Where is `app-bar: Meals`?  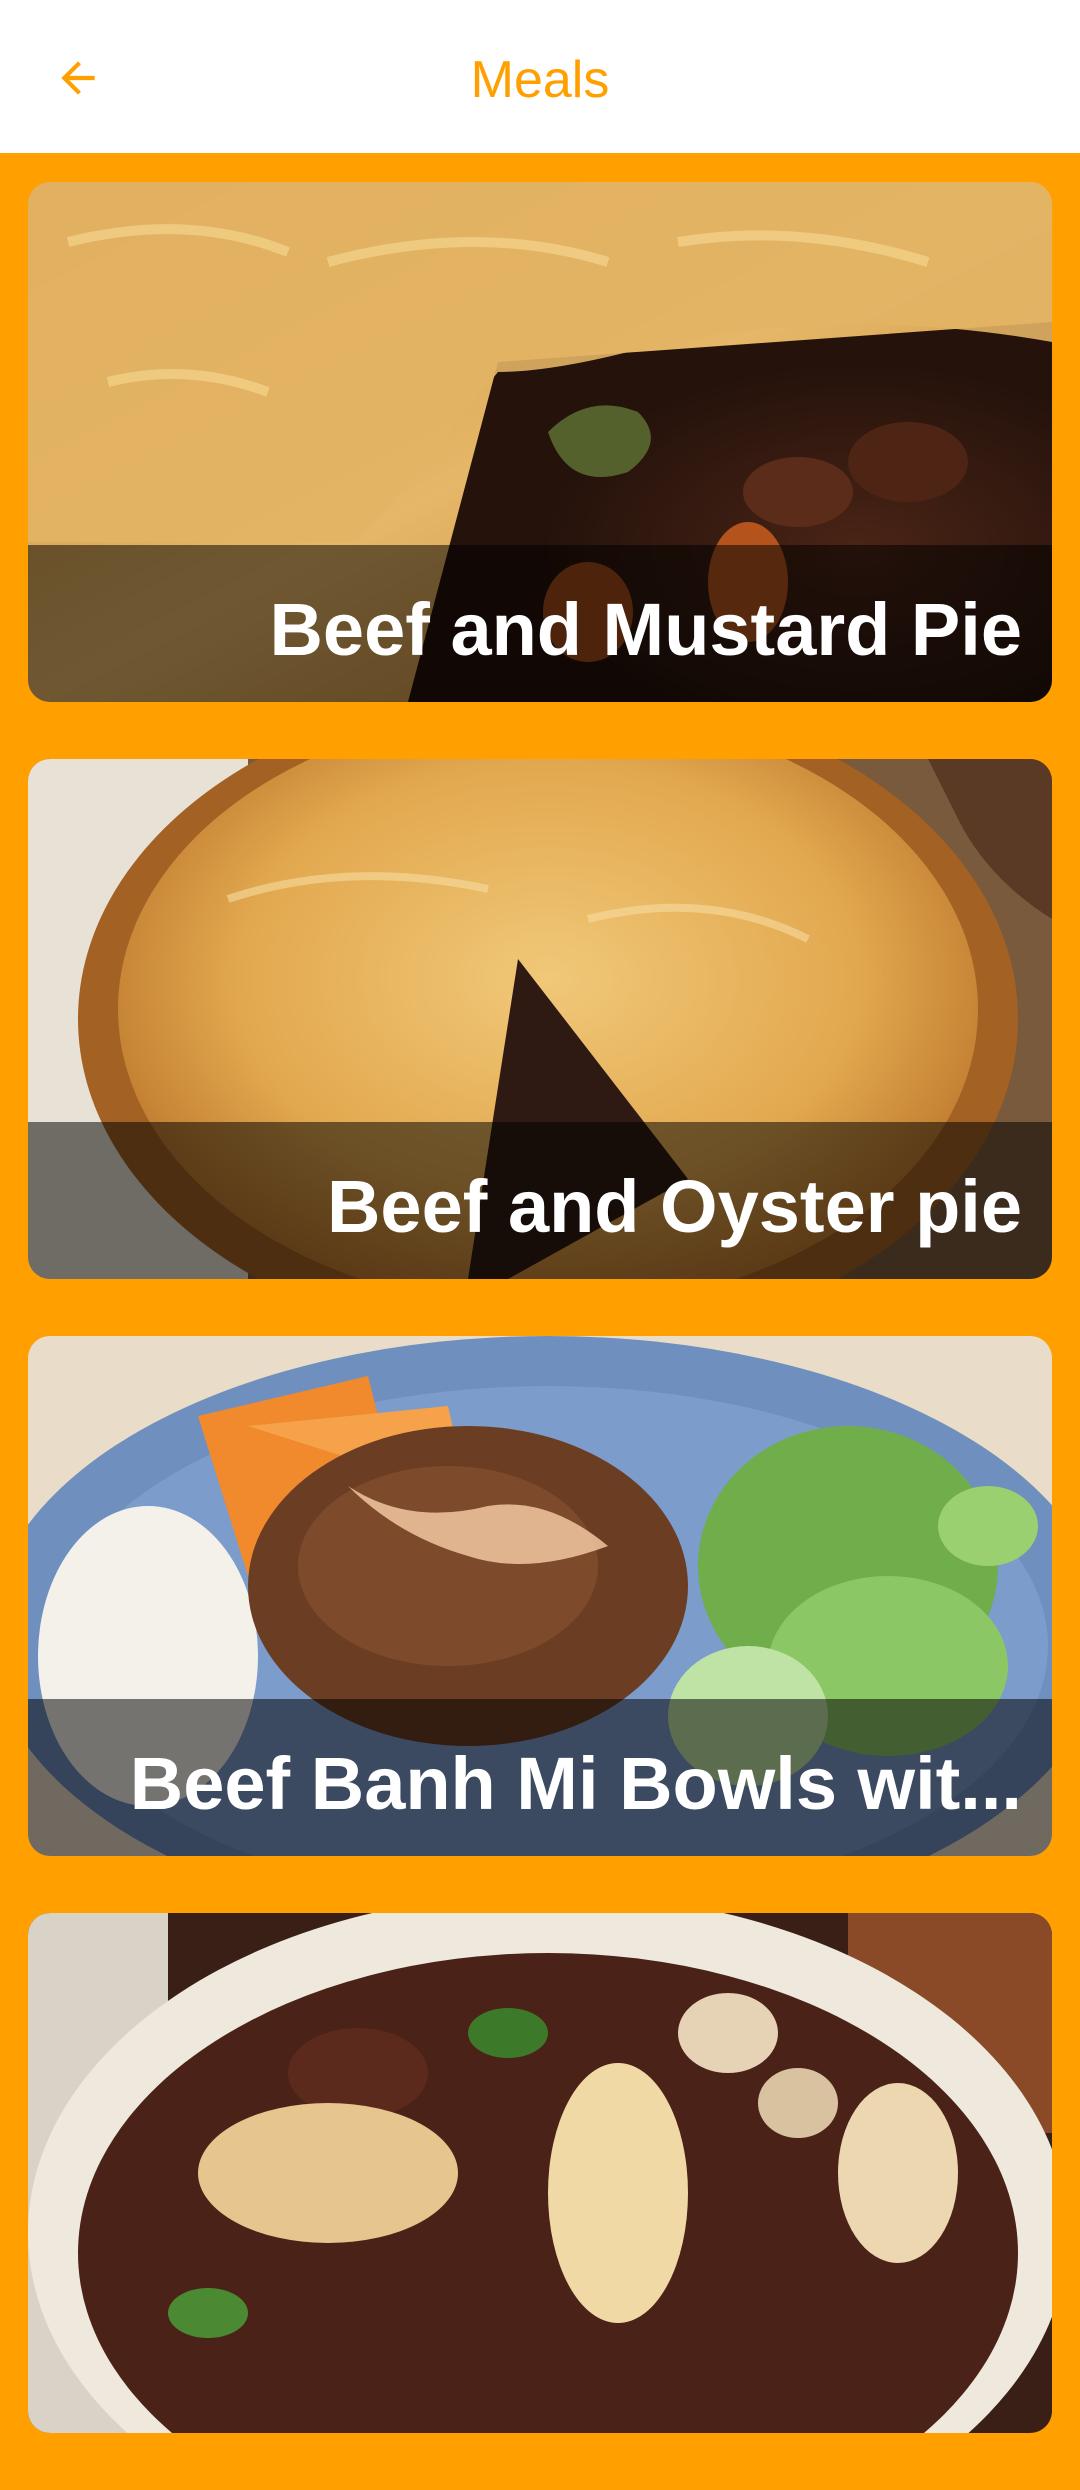
app-bar: Meals is located at coordinates (540, 76).